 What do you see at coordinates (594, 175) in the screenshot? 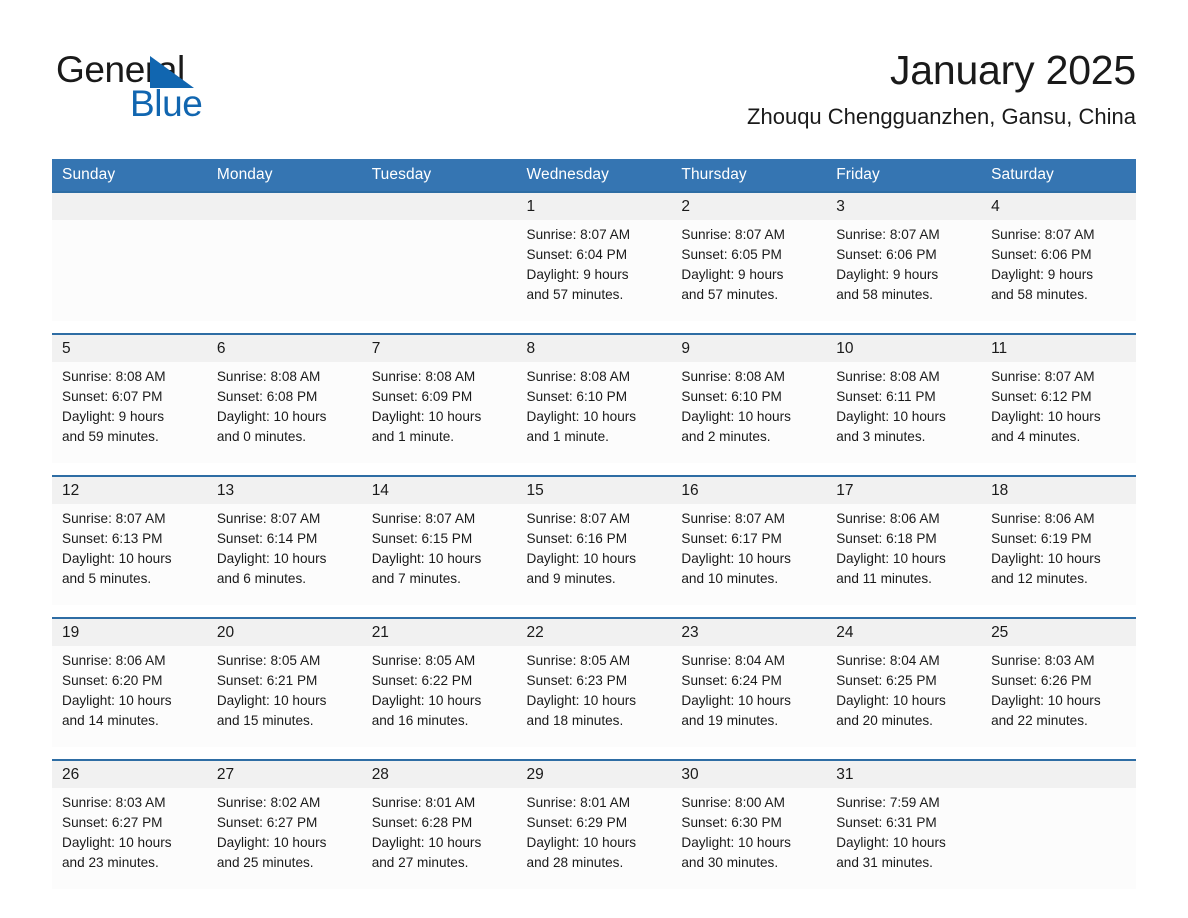
I see `weekday-header-wednesday: Wednesday` at bounding box center [594, 175].